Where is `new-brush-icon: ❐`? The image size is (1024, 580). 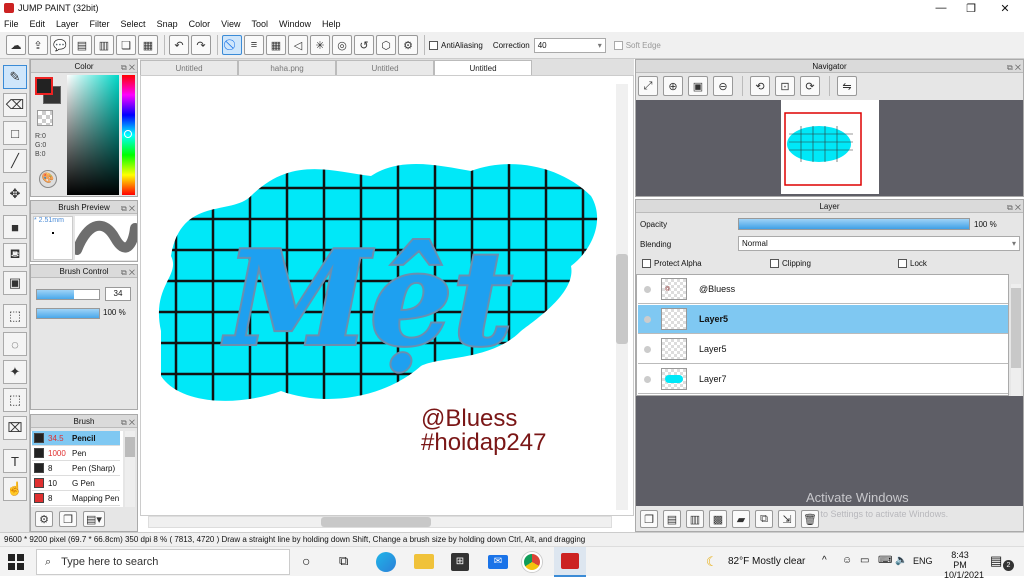 new-brush-icon: ❐ is located at coordinates (68, 519).